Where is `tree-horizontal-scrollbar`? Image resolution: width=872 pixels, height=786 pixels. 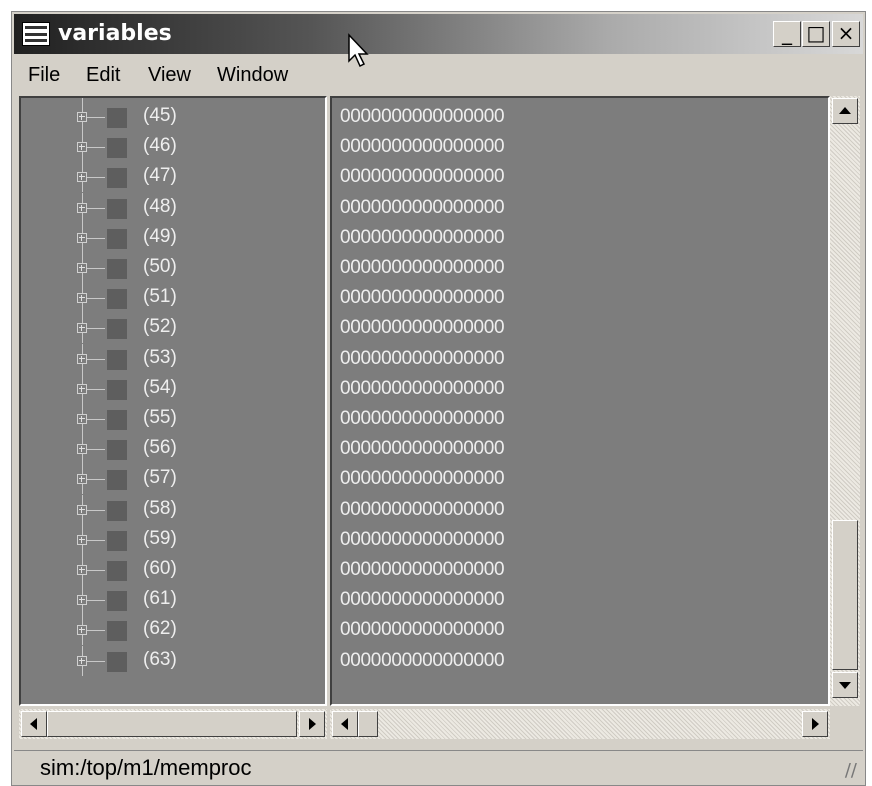
tree-horizontal-scrollbar is located at coordinates (173, 724).